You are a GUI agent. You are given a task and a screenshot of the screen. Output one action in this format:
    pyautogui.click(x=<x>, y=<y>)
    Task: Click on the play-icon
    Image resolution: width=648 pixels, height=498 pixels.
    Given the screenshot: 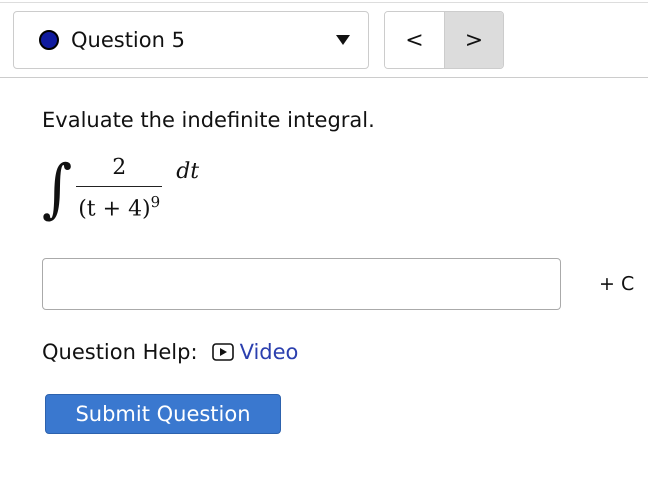 What is the action you would take?
    pyautogui.click(x=223, y=352)
    